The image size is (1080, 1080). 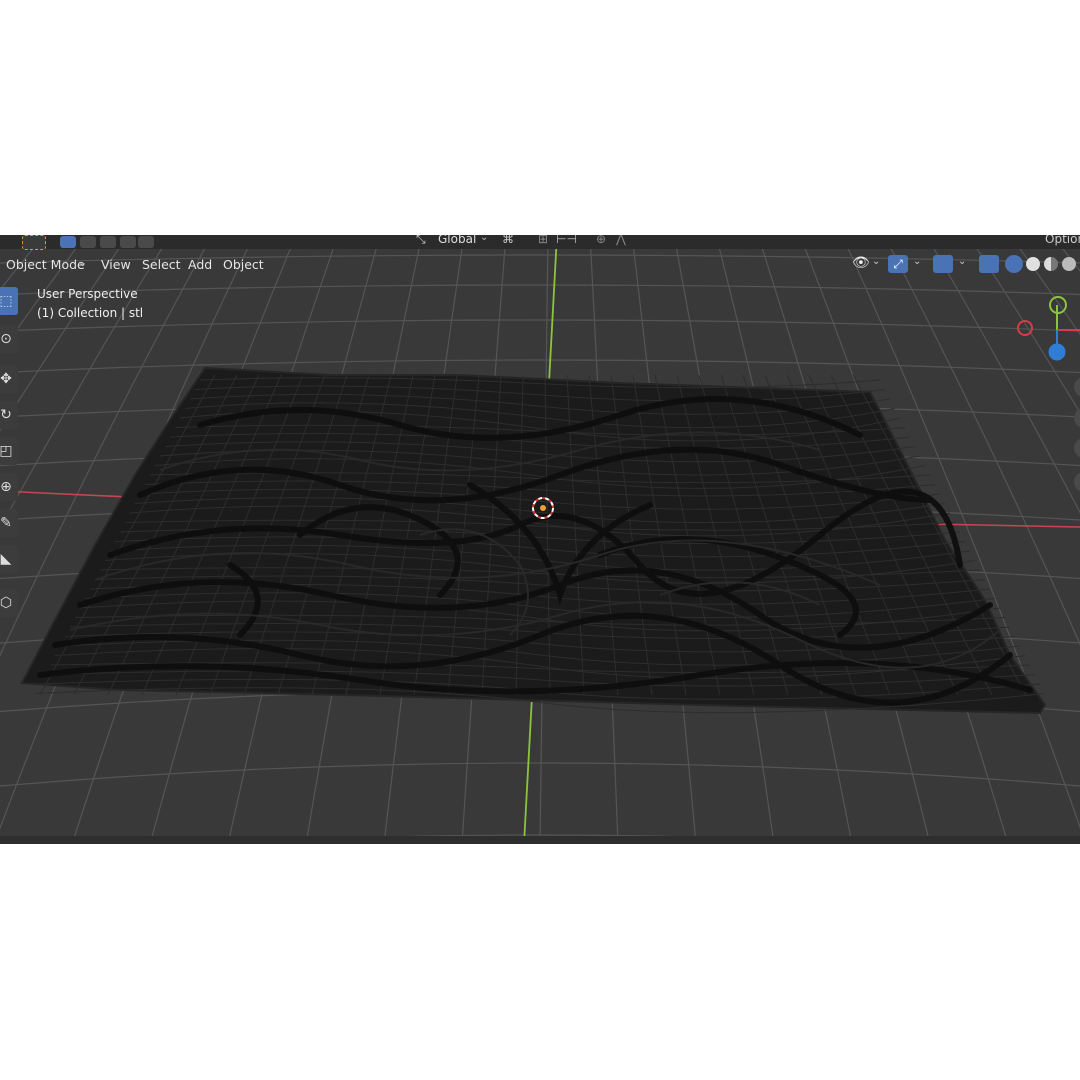 What do you see at coordinates (1051, 264) in the screenshot?
I see `shading-material-icon` at bounding box center [1051, 264].